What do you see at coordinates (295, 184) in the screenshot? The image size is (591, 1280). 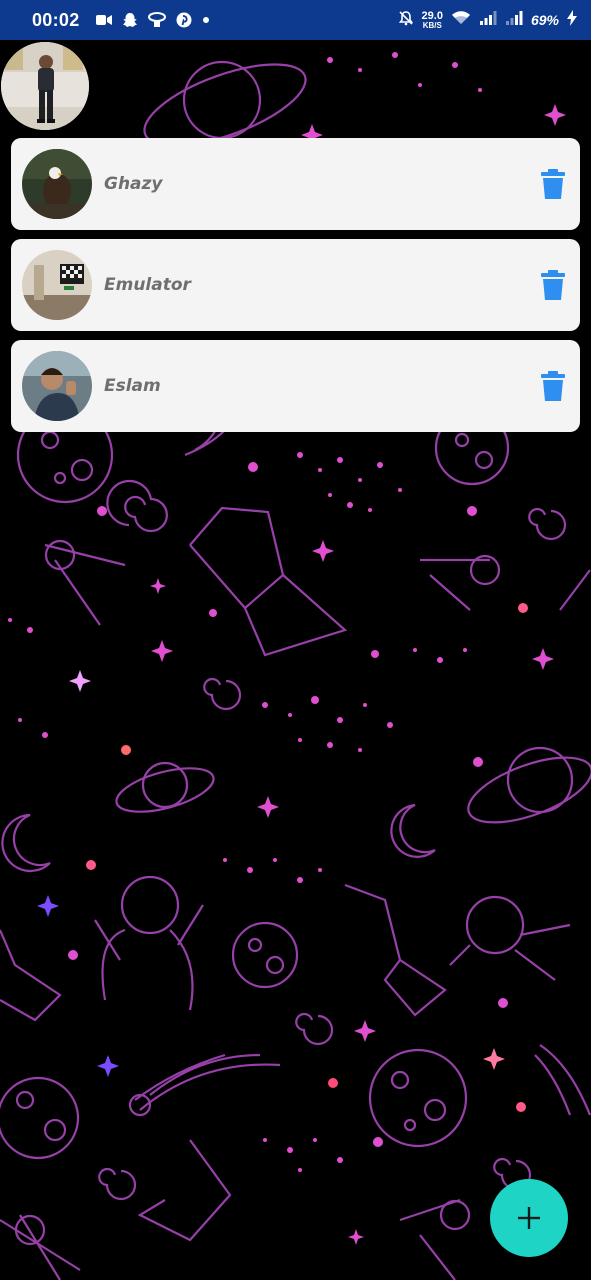 I see `contact-card: Ghazy` at bounding box center [295, 184].